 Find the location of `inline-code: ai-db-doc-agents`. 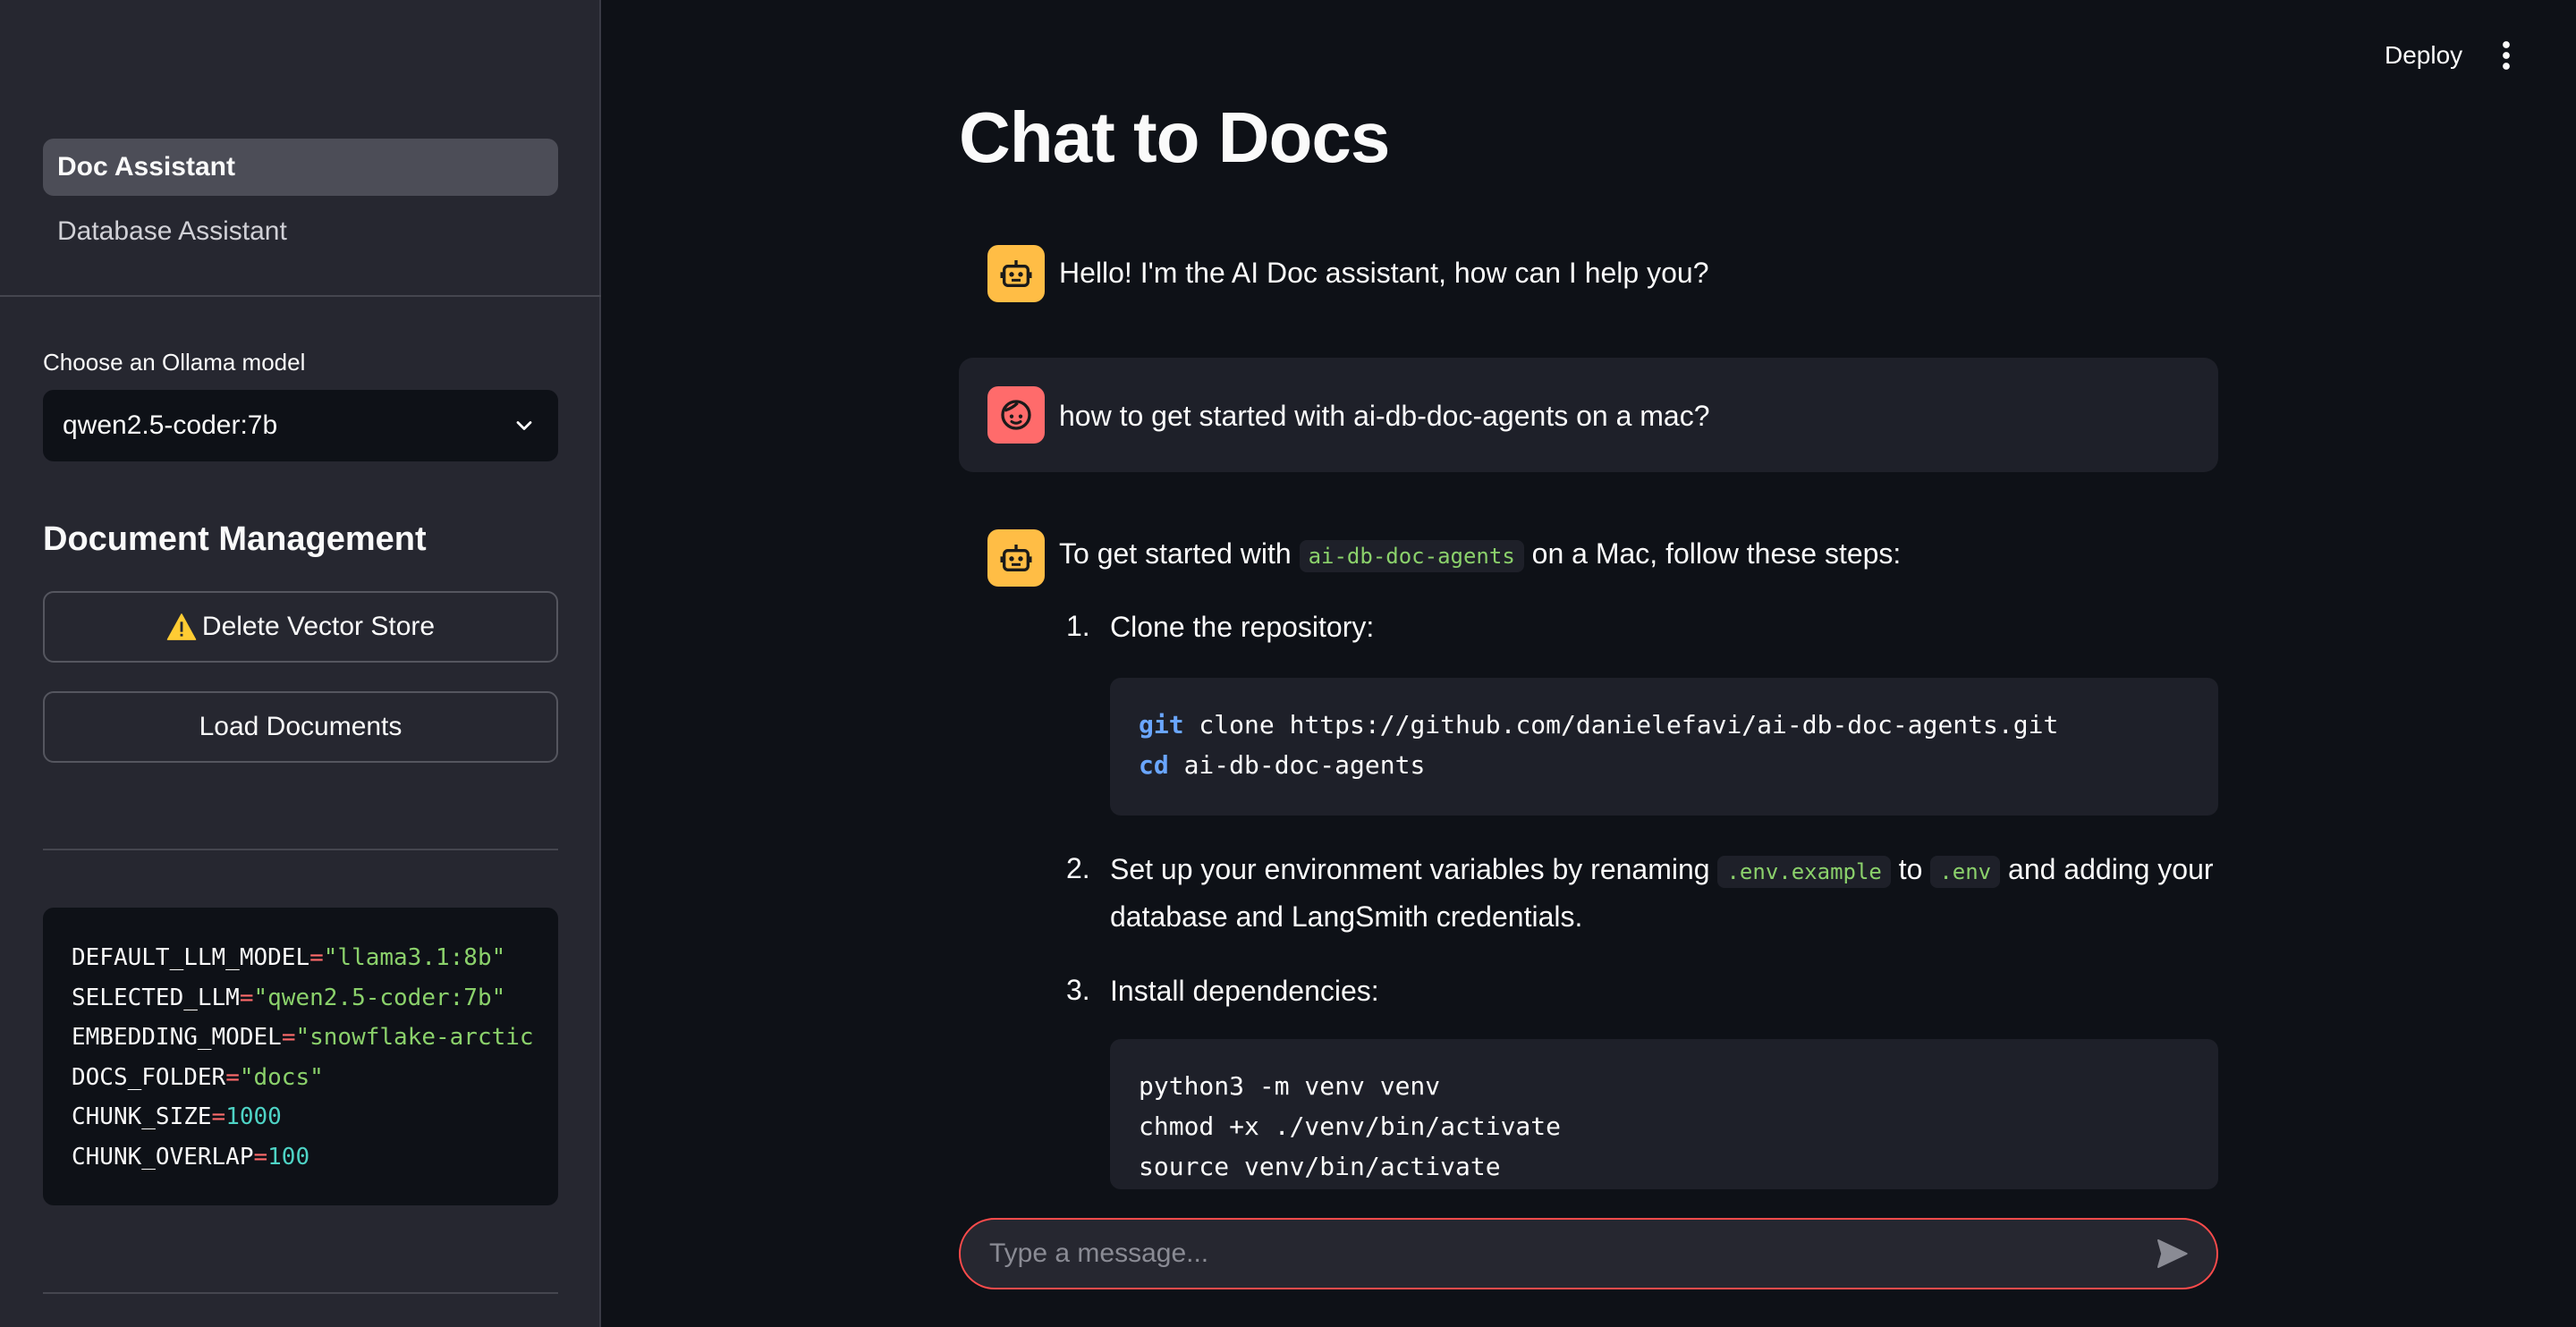

inline-code: ai-db-doc-agents is located at coordinates (1411, 556).